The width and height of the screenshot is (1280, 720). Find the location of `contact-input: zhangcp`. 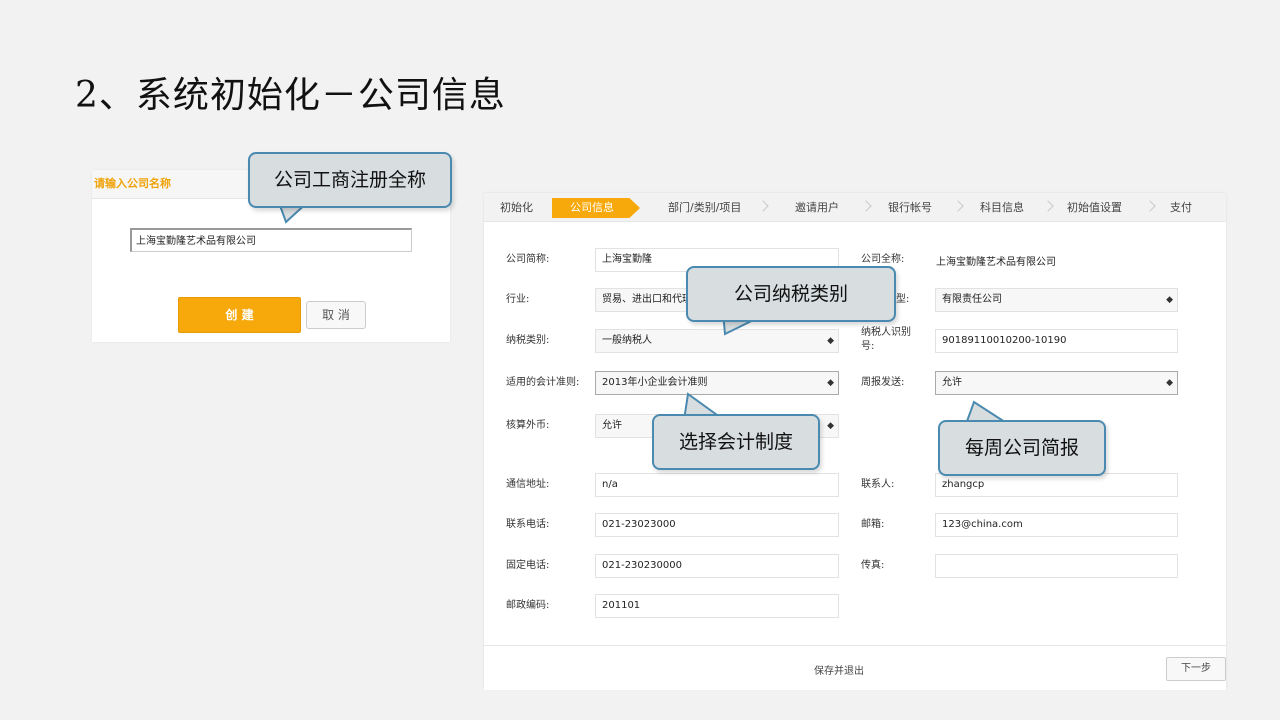

contact-input: zhangcp is located at coordinates (1056, 485).